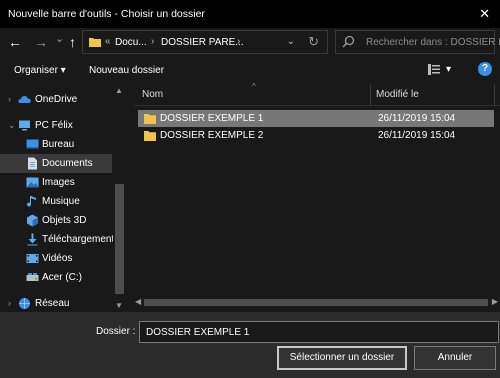 This screenshot has width=500, height=378. I want to click on cancel-button: Annuler, so click(455, 358).